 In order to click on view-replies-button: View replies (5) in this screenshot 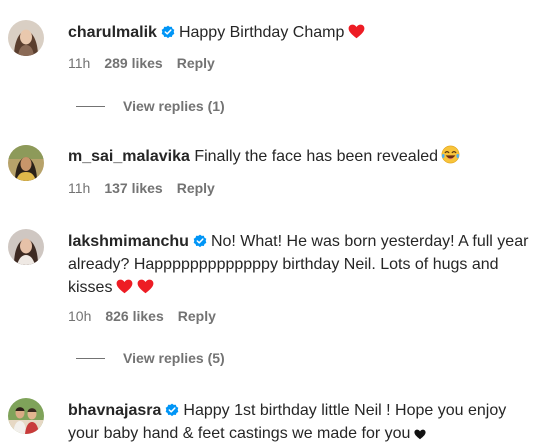, I will do `click(150, 358)`.